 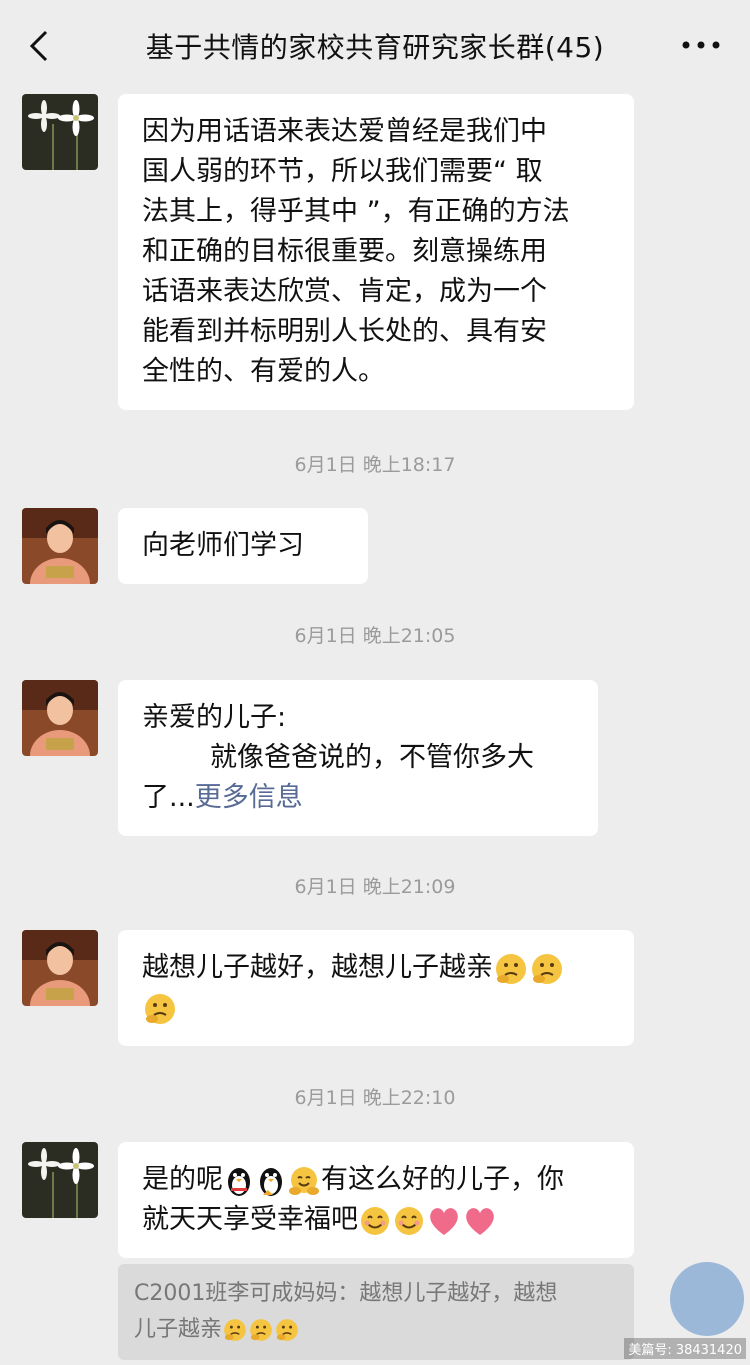 What do you see at coordinates (344, 331) in the screenshot?
I see `message-line: 能看到并标明别人长处的、具有安` at bounding box center [344, 331].